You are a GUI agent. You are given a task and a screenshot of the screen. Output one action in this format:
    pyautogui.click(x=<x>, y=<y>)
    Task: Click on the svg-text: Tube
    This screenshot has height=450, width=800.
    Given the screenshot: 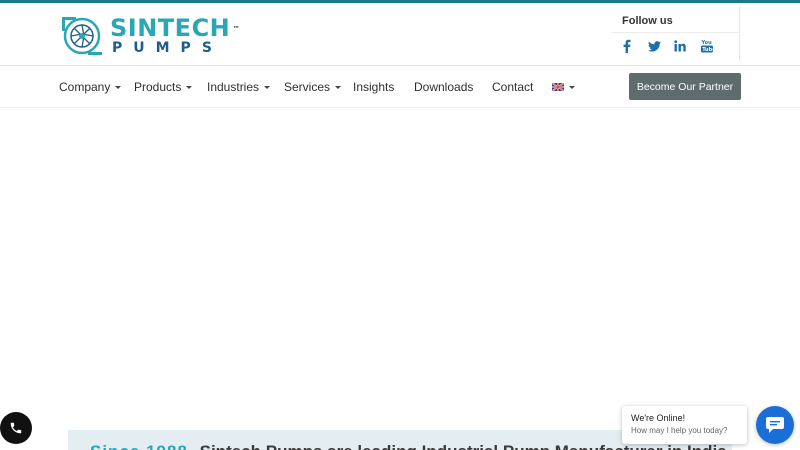 What is the action you would take?
    pyautogui.click(x=707, y=50)
    